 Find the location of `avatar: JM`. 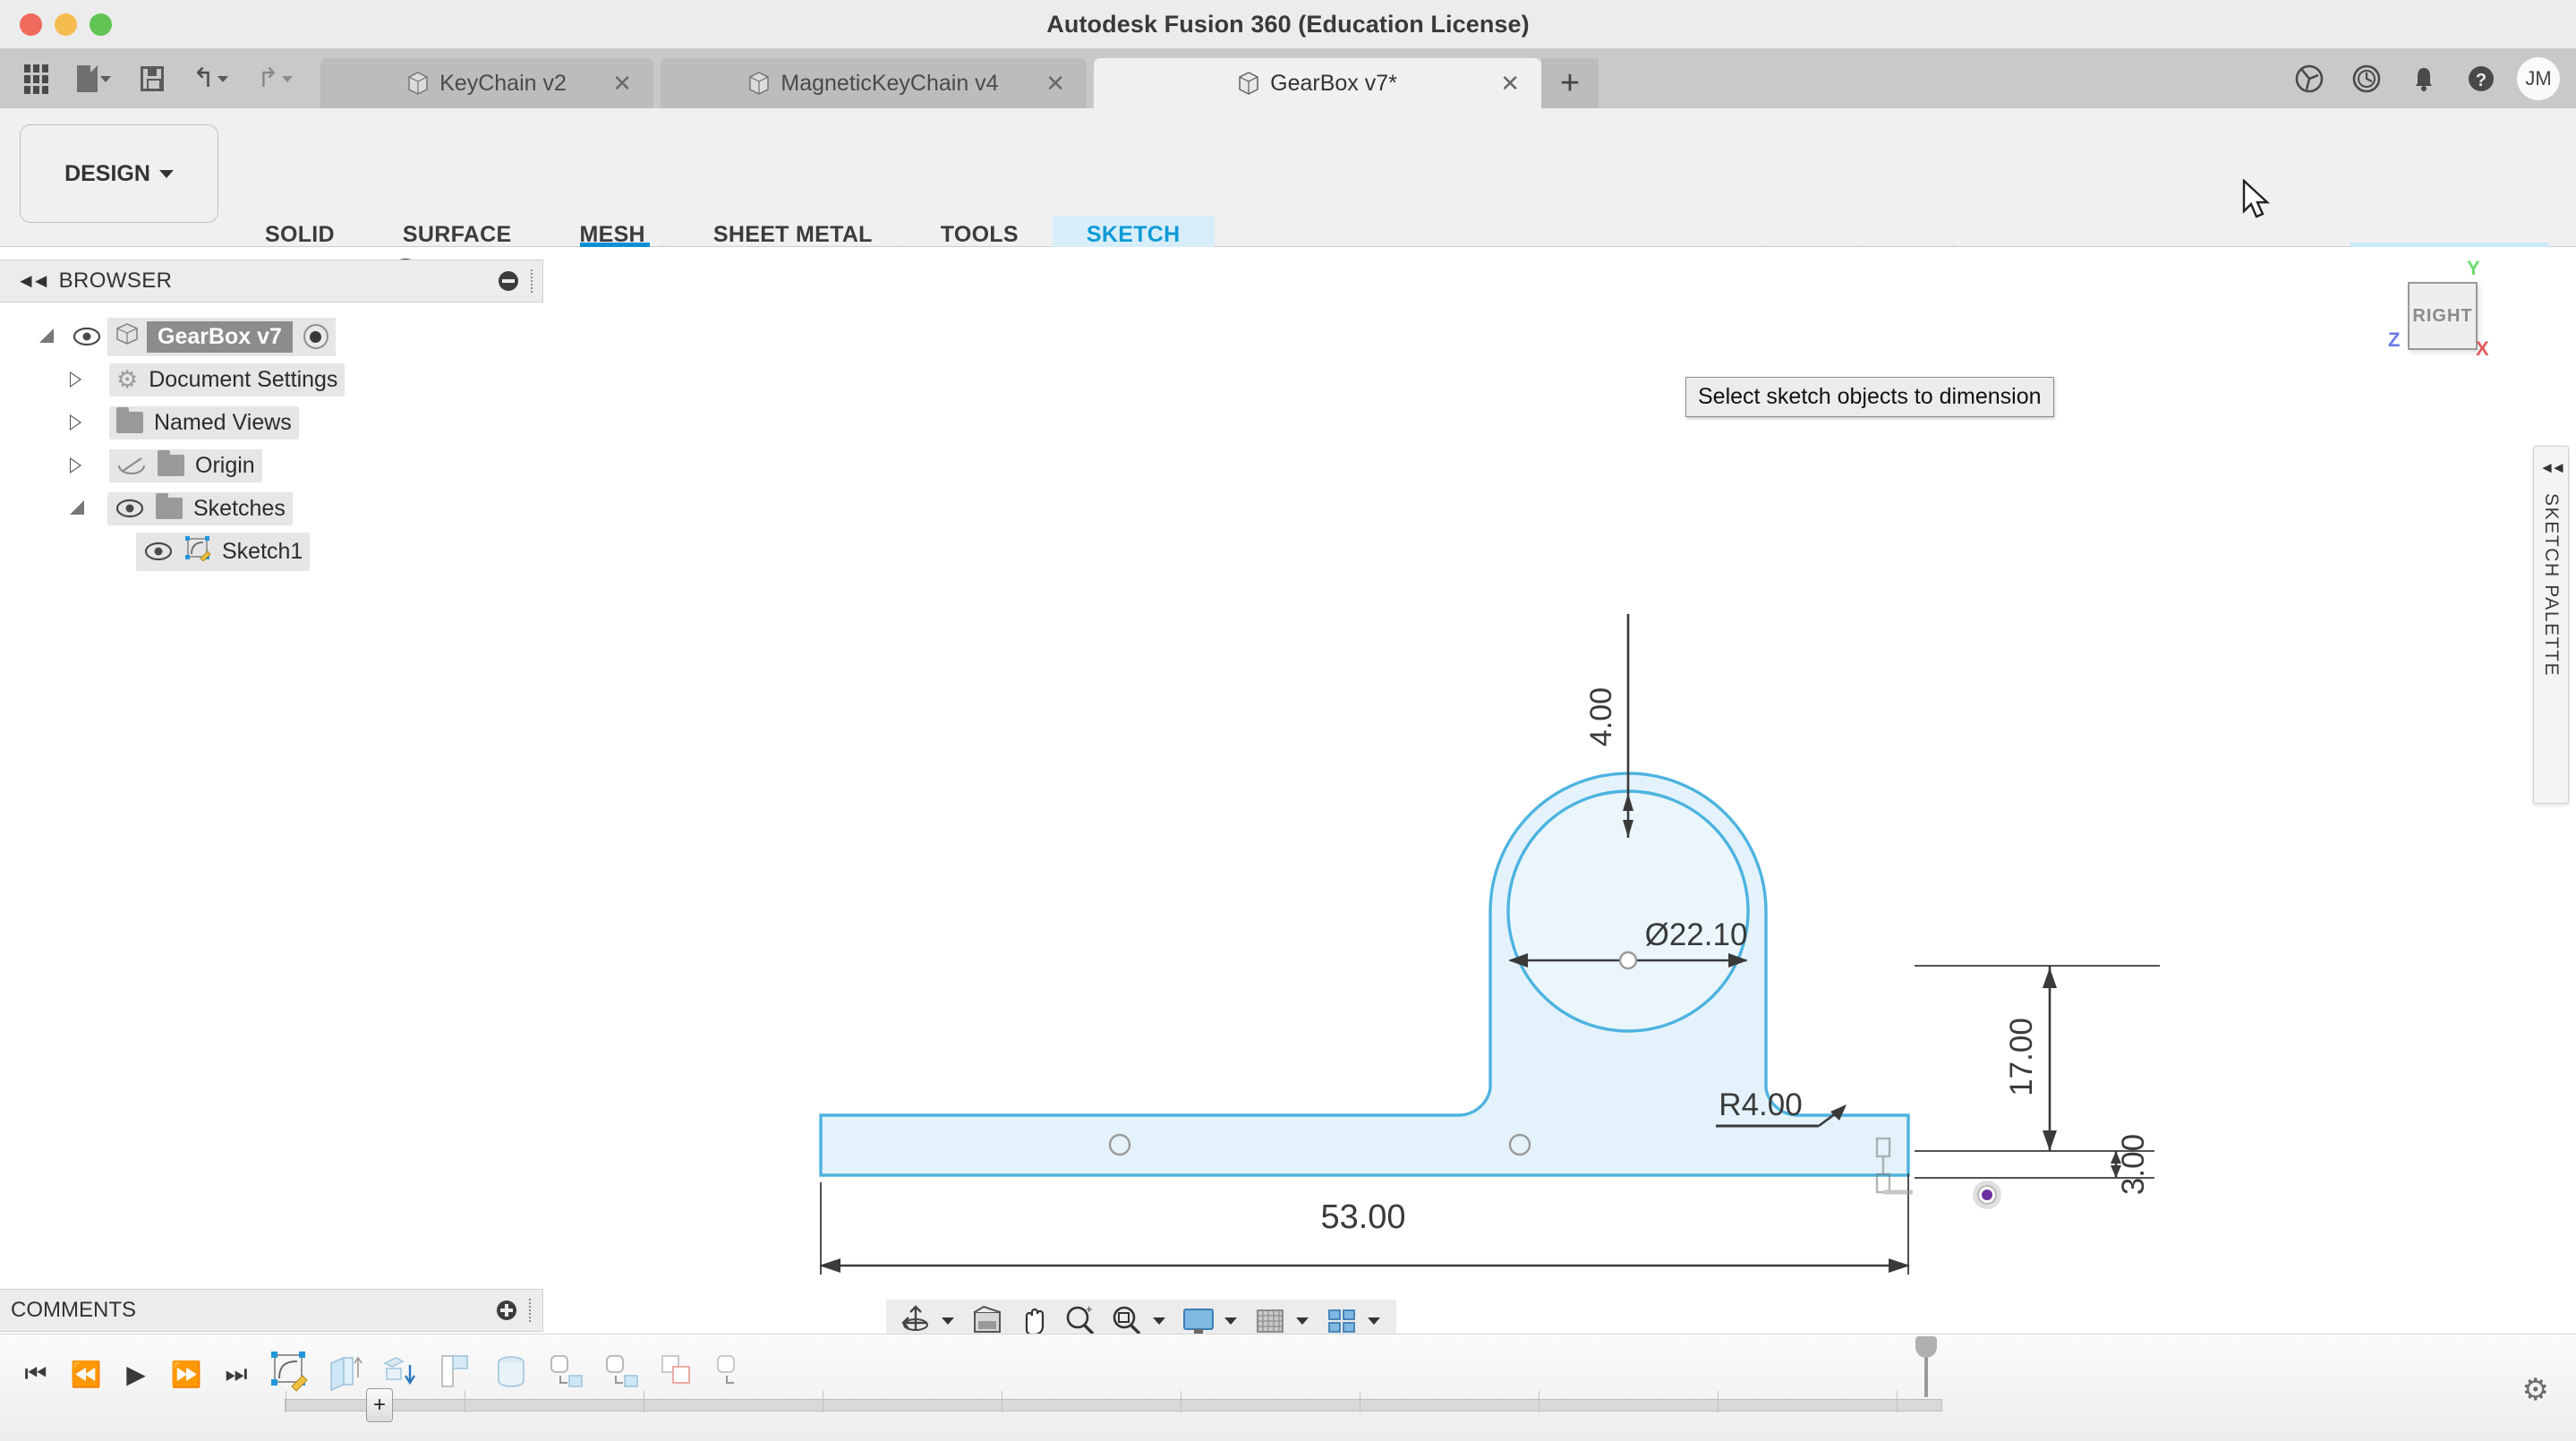

avatar: JM is located at coordinates (2538, 78).